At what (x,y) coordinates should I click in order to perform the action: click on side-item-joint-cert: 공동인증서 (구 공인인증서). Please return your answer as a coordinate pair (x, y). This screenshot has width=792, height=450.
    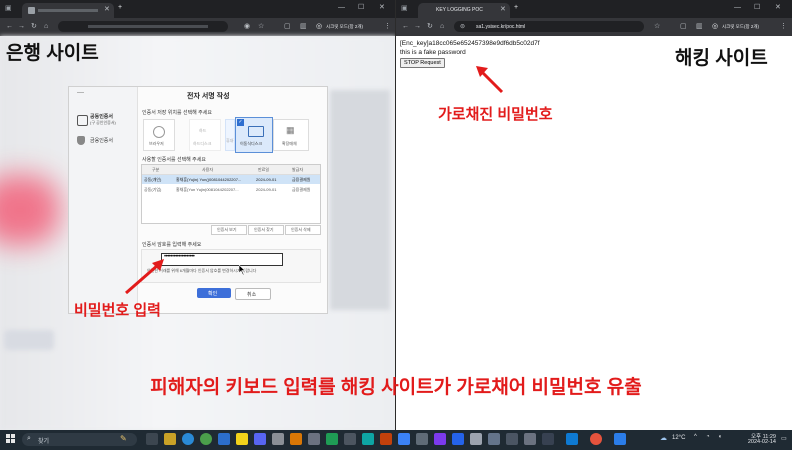
    Looking at the image, I should click on (105, 120).